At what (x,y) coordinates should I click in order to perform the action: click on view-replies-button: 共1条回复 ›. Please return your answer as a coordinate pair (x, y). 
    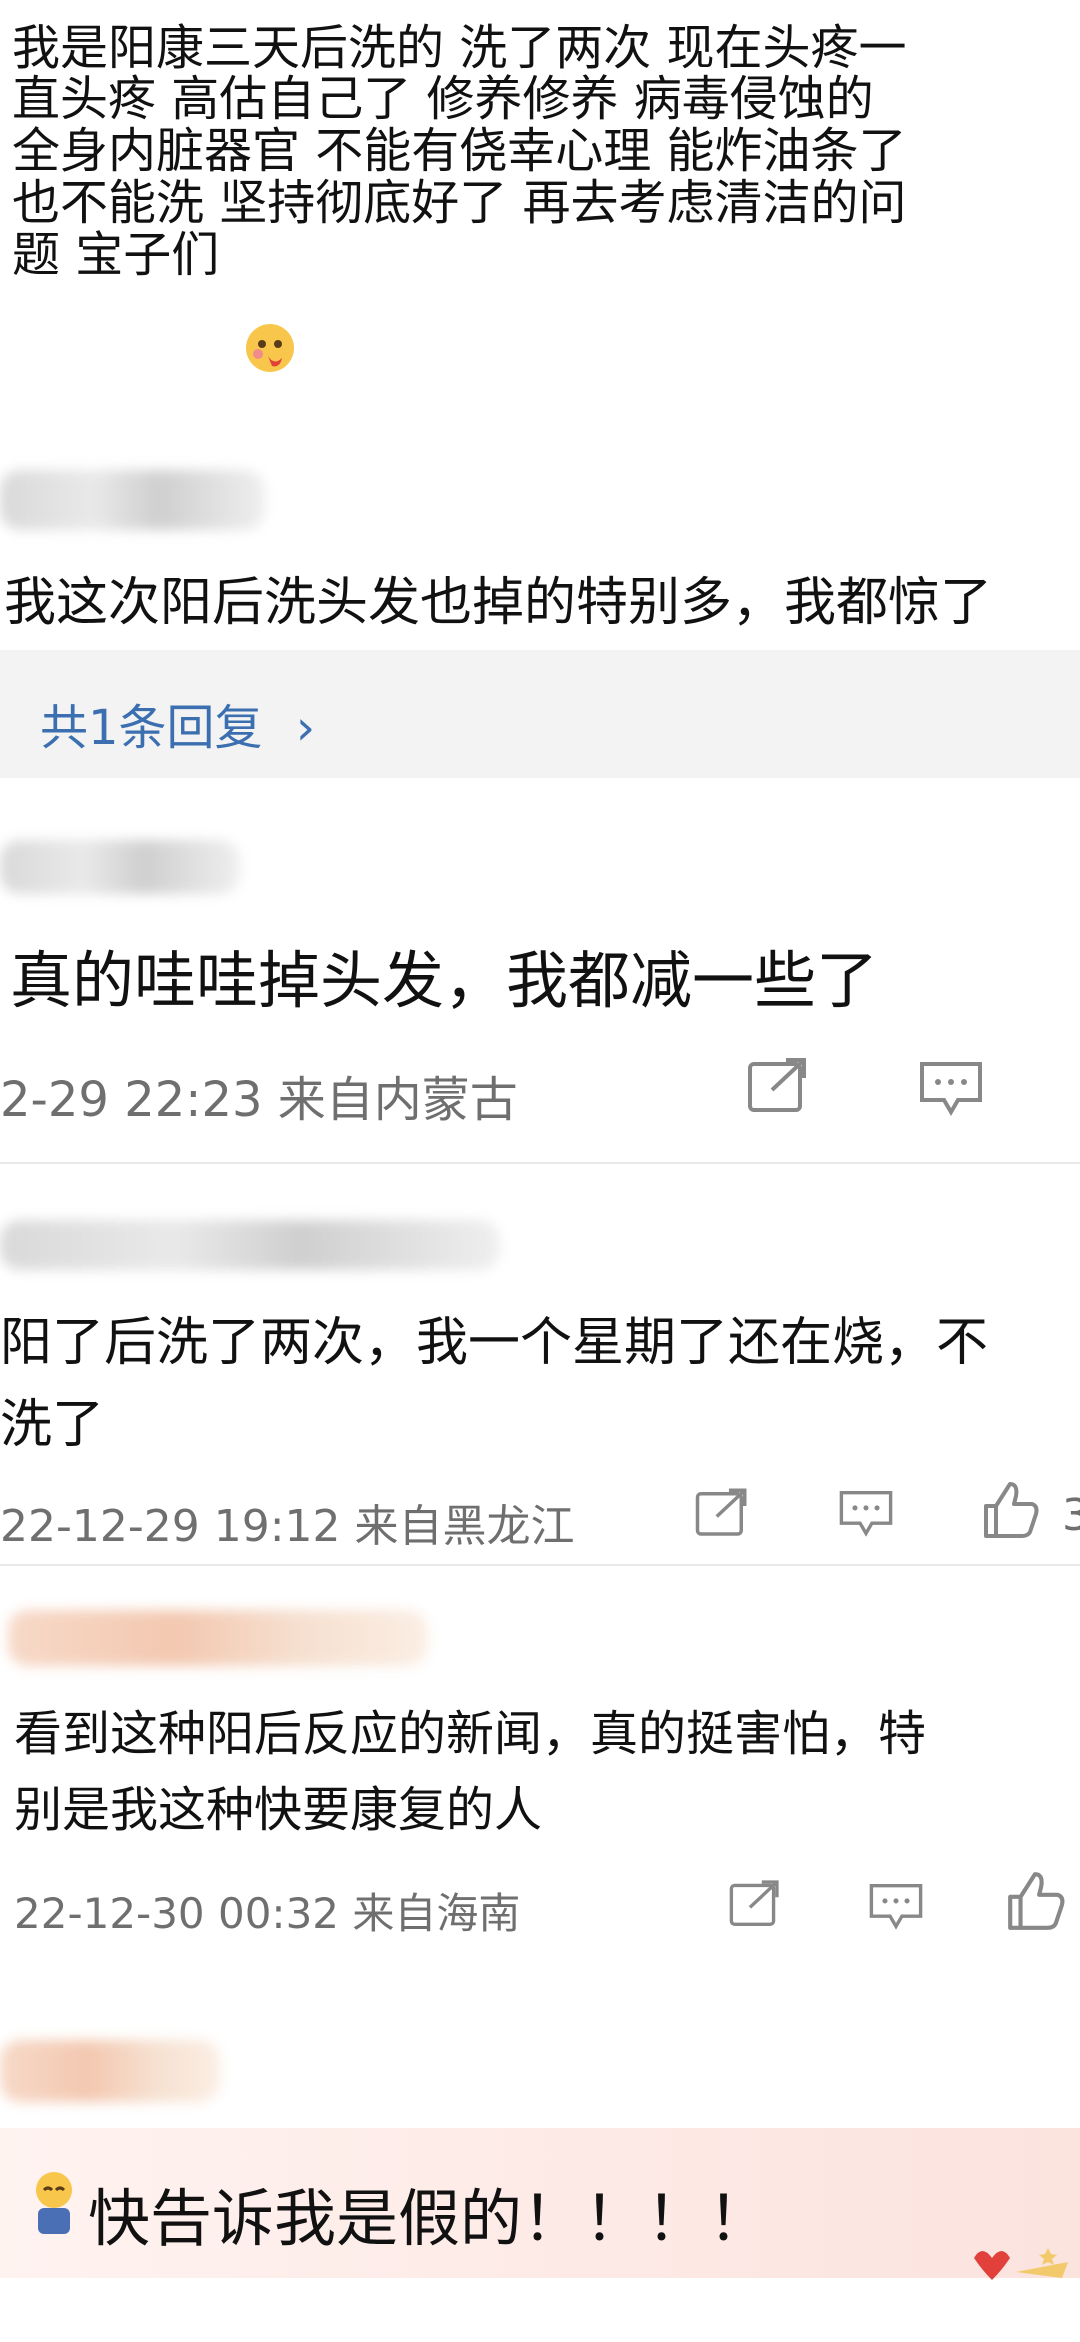
    Looking at the image, I should click on (540, 714).